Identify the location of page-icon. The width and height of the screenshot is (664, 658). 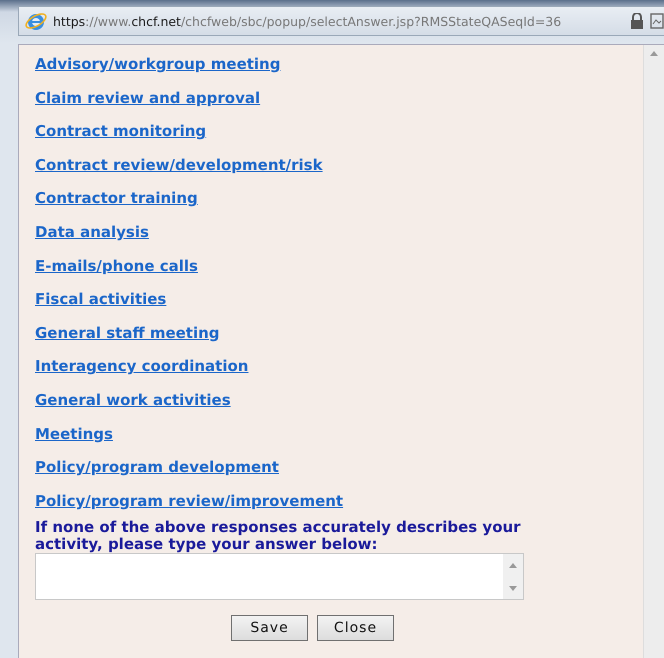
(657, 21).